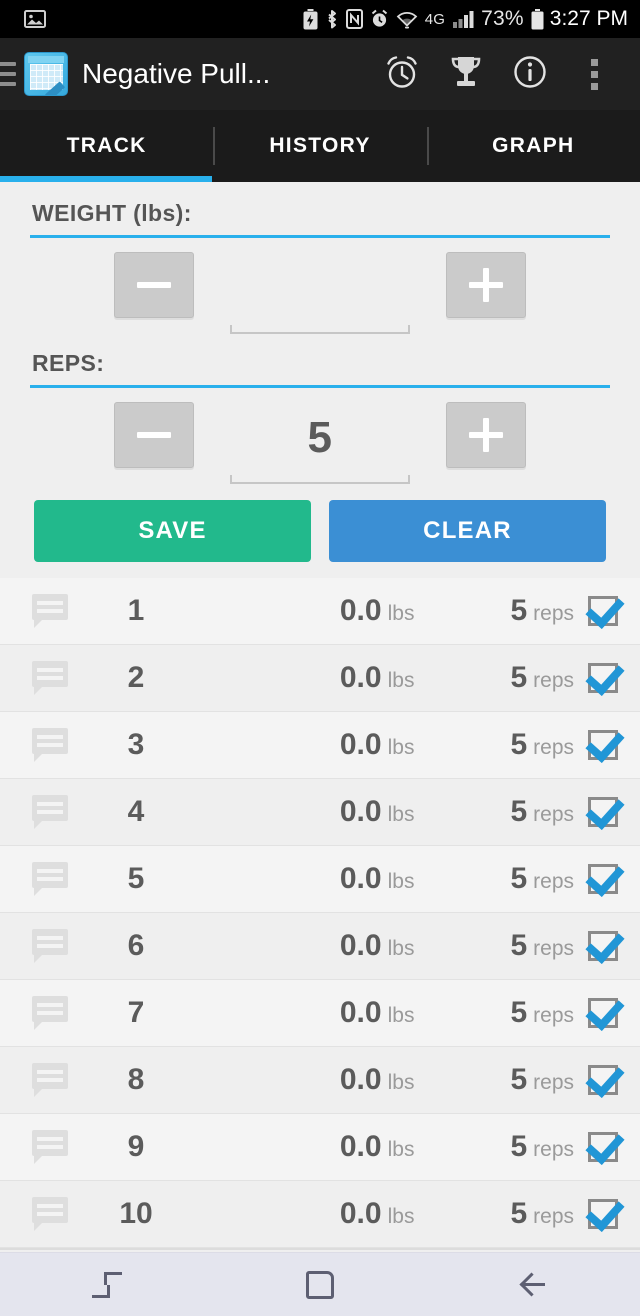  Describe the element at coordinates (594, 74) in the screenshot. I see `overflow-button` at that location.